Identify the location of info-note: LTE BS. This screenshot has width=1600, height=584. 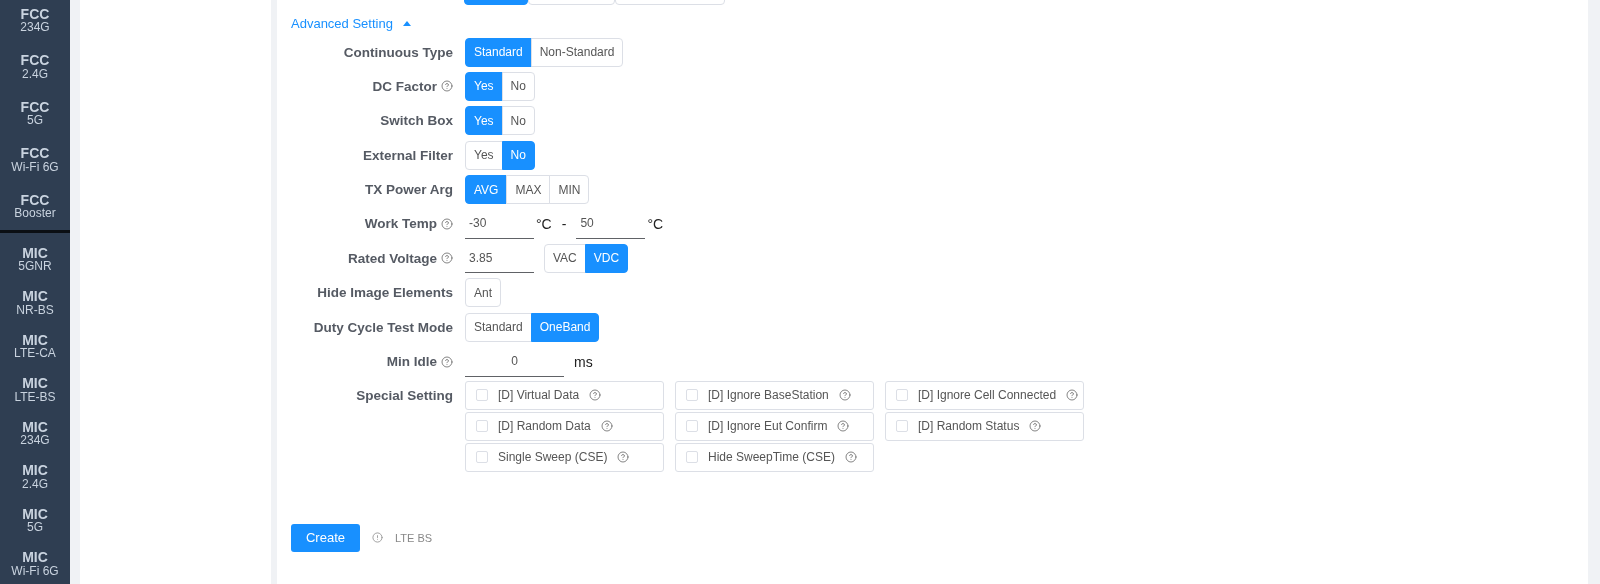
(414, 537).